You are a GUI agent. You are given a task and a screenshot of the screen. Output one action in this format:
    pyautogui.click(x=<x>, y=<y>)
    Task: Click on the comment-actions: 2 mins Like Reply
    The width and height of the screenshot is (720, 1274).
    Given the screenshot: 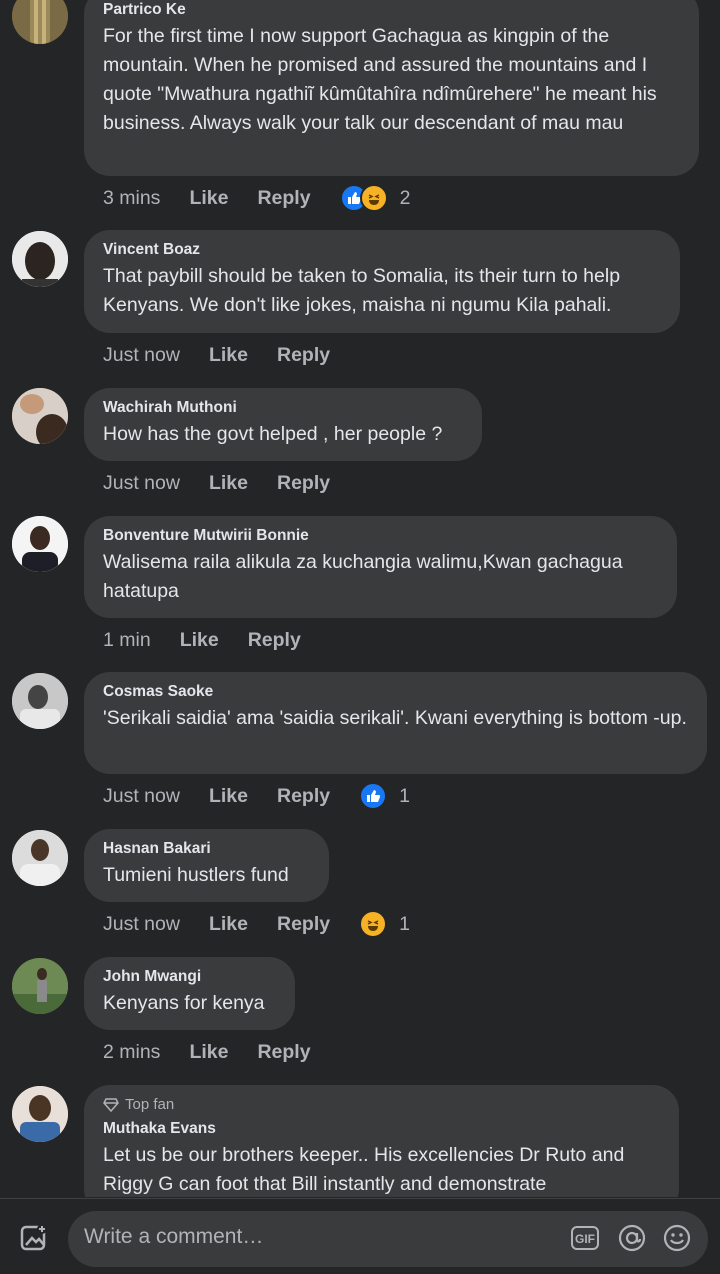 What is the action you would take?
    pyautogui.click(x=221, y=1052)
    